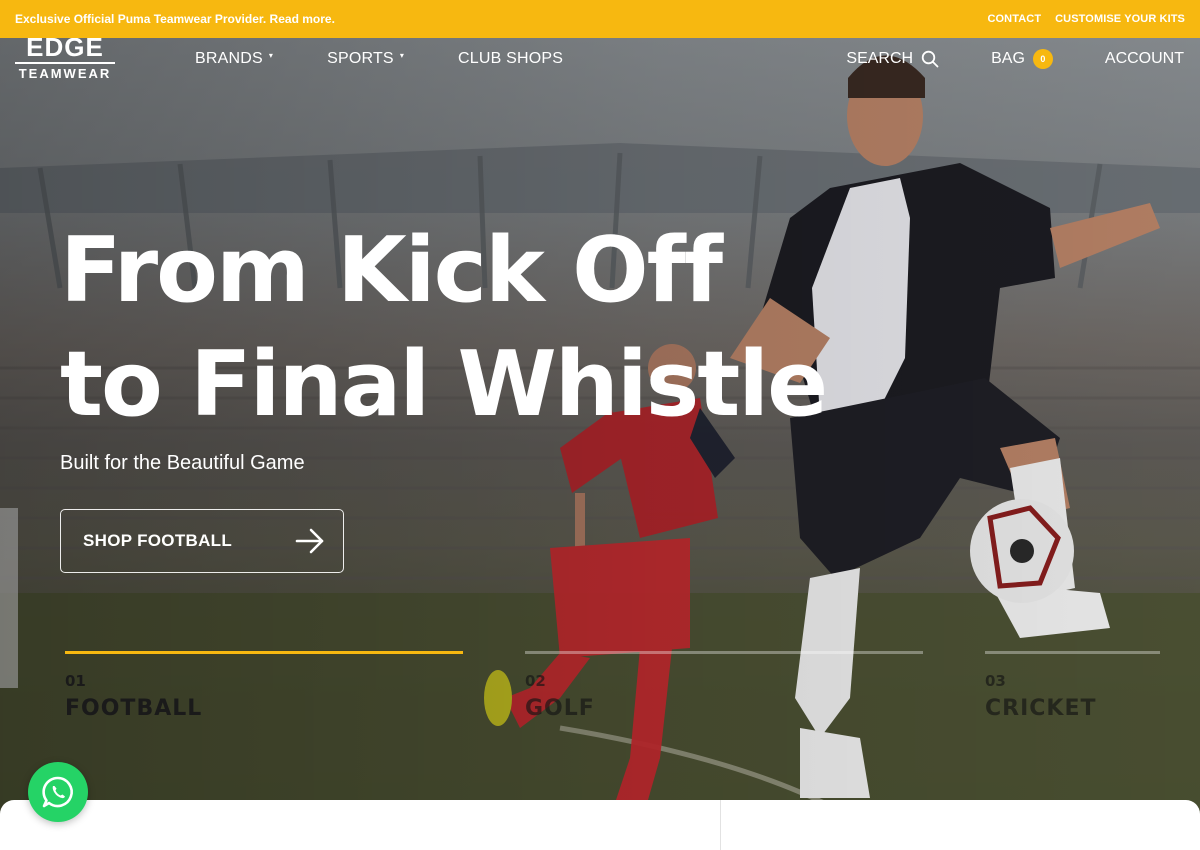  Describe the element at coordinates (444, 384) in the screenshot. I see `headline-line-2: to Final Whistle` at that location.